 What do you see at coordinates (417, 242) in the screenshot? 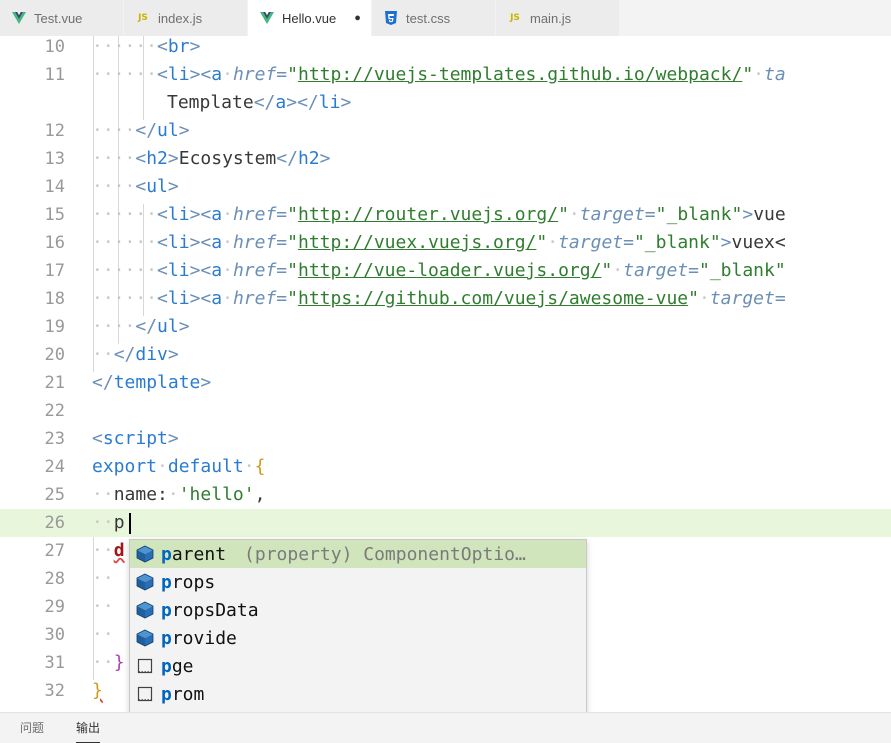
I see `url-link: http://vuex.vuejs.org/` at bounding box center [417, 242].